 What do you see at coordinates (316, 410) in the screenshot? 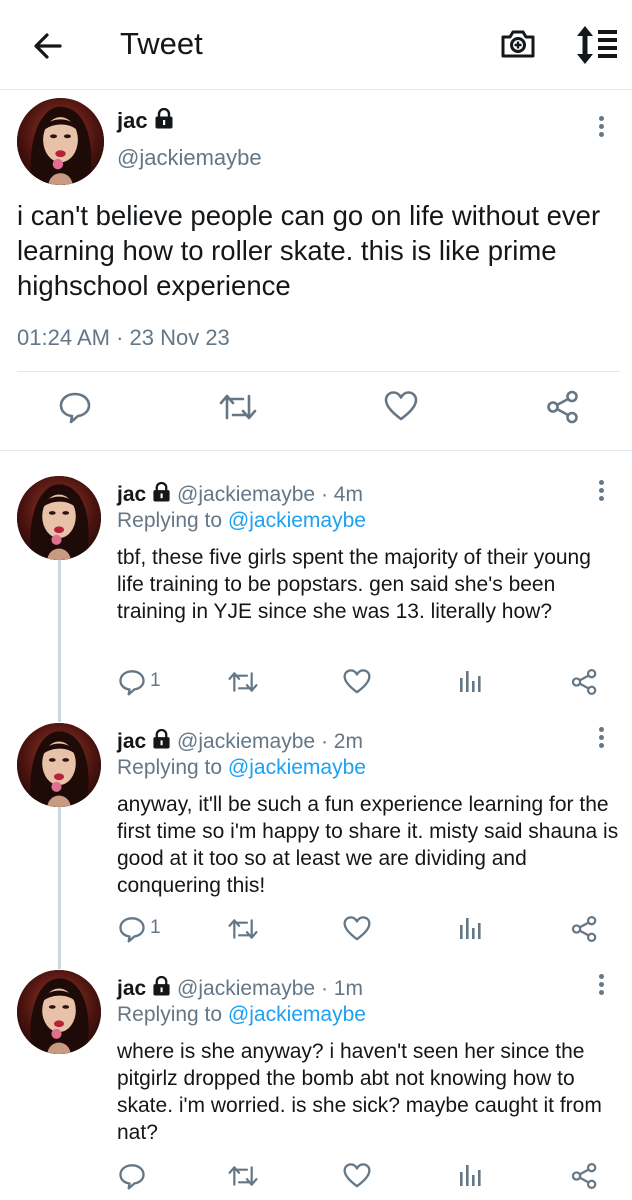
I see `tweet-action-bar` at bounding box center [316, 410].